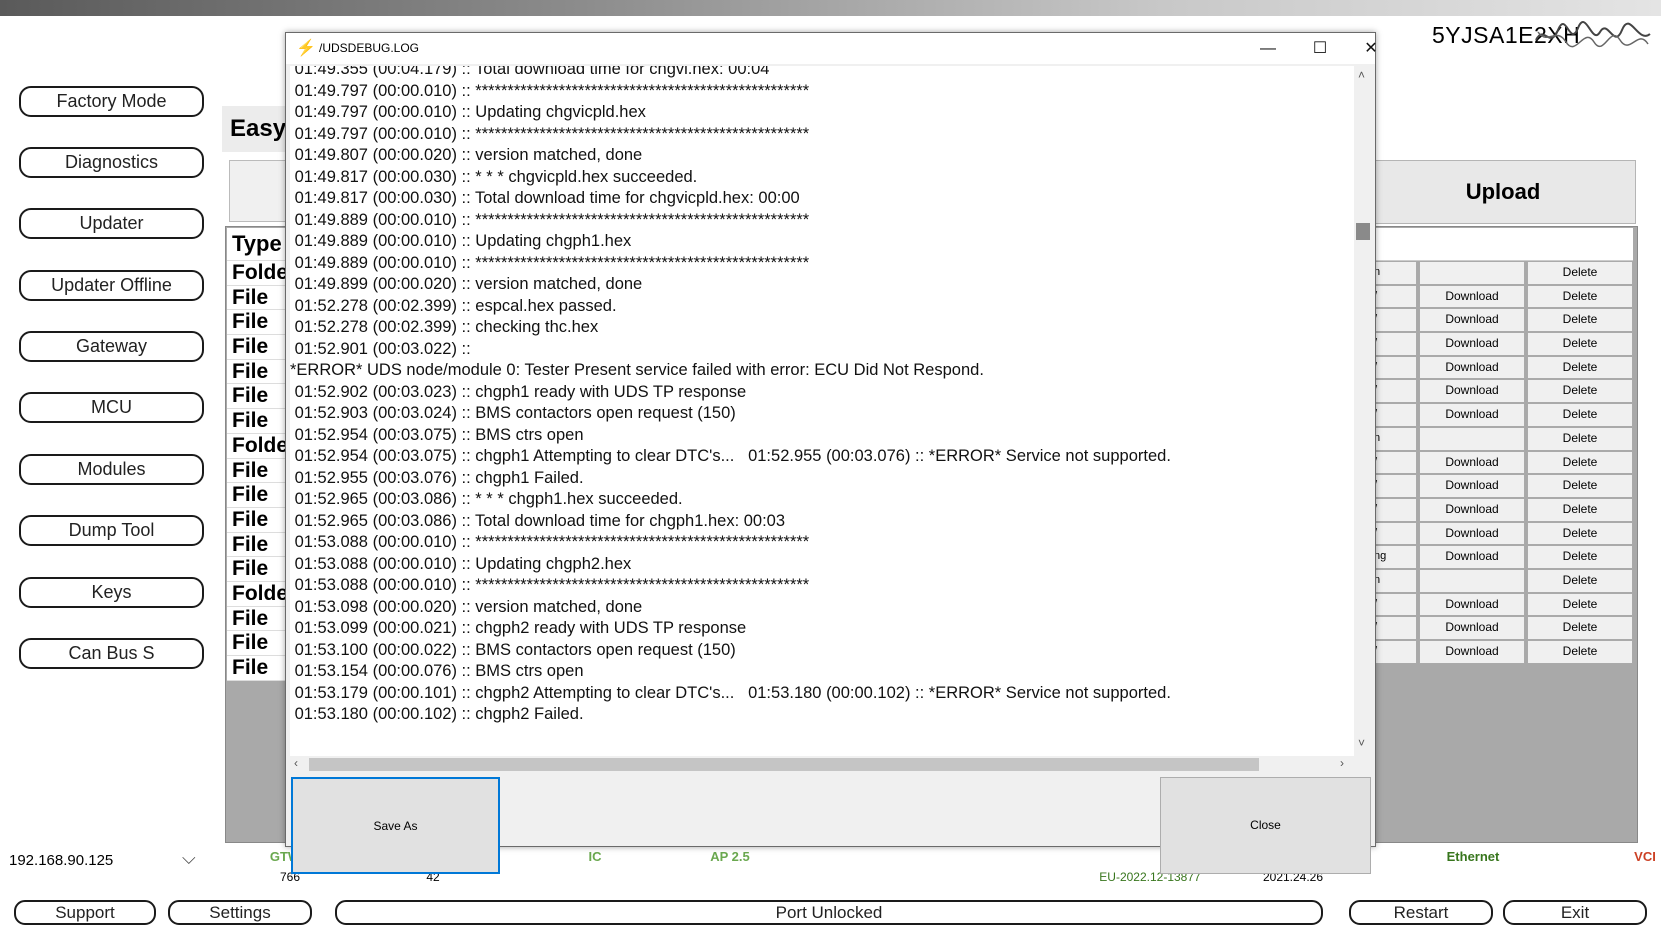  Describe the element at coordinates (189, 858) in the screenshot. I see `chevron-down-icon: ⌵` at that location.